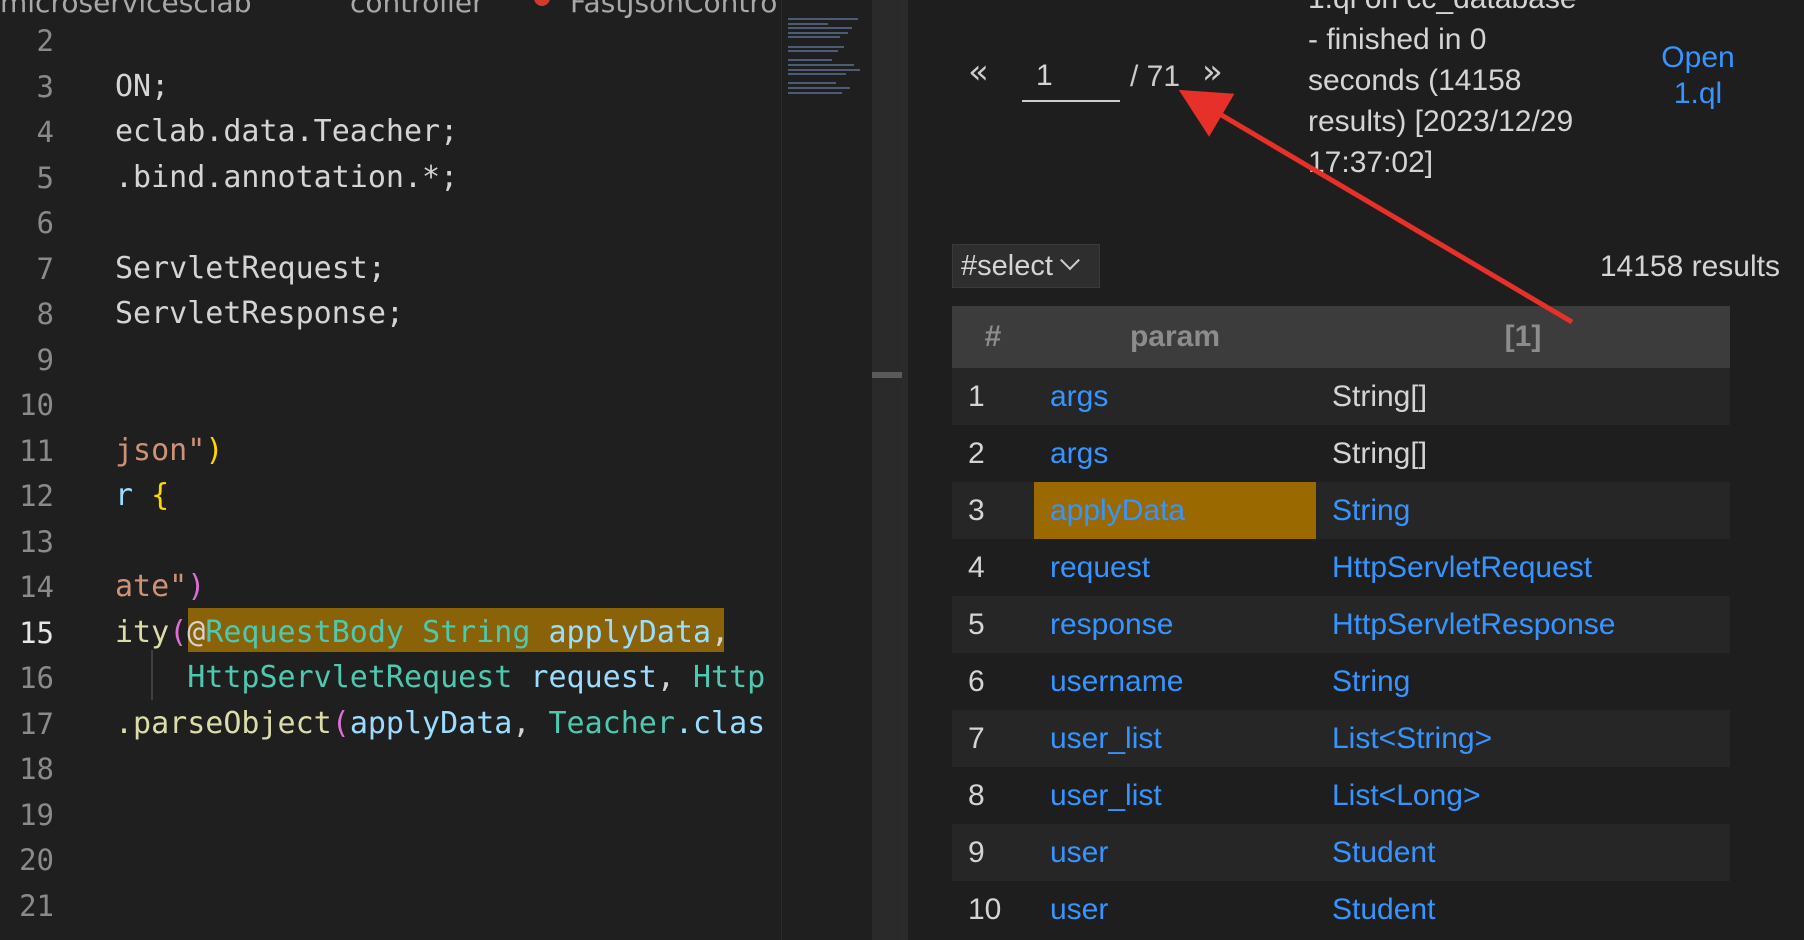 Image resolution: width=1804 pixels, height=940 pixels. Describe the element at coordinates (45, 41) in the screenshot. I see `line-number: 2` at that location.